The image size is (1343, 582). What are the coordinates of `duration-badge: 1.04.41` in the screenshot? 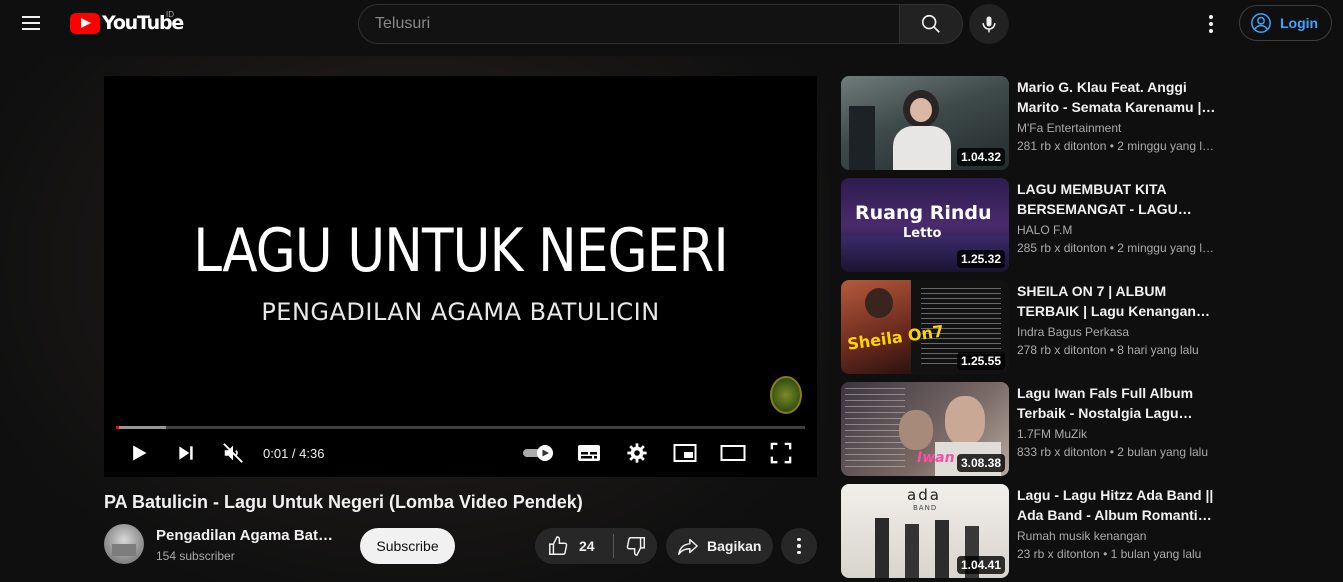 It's located at (980, 565).